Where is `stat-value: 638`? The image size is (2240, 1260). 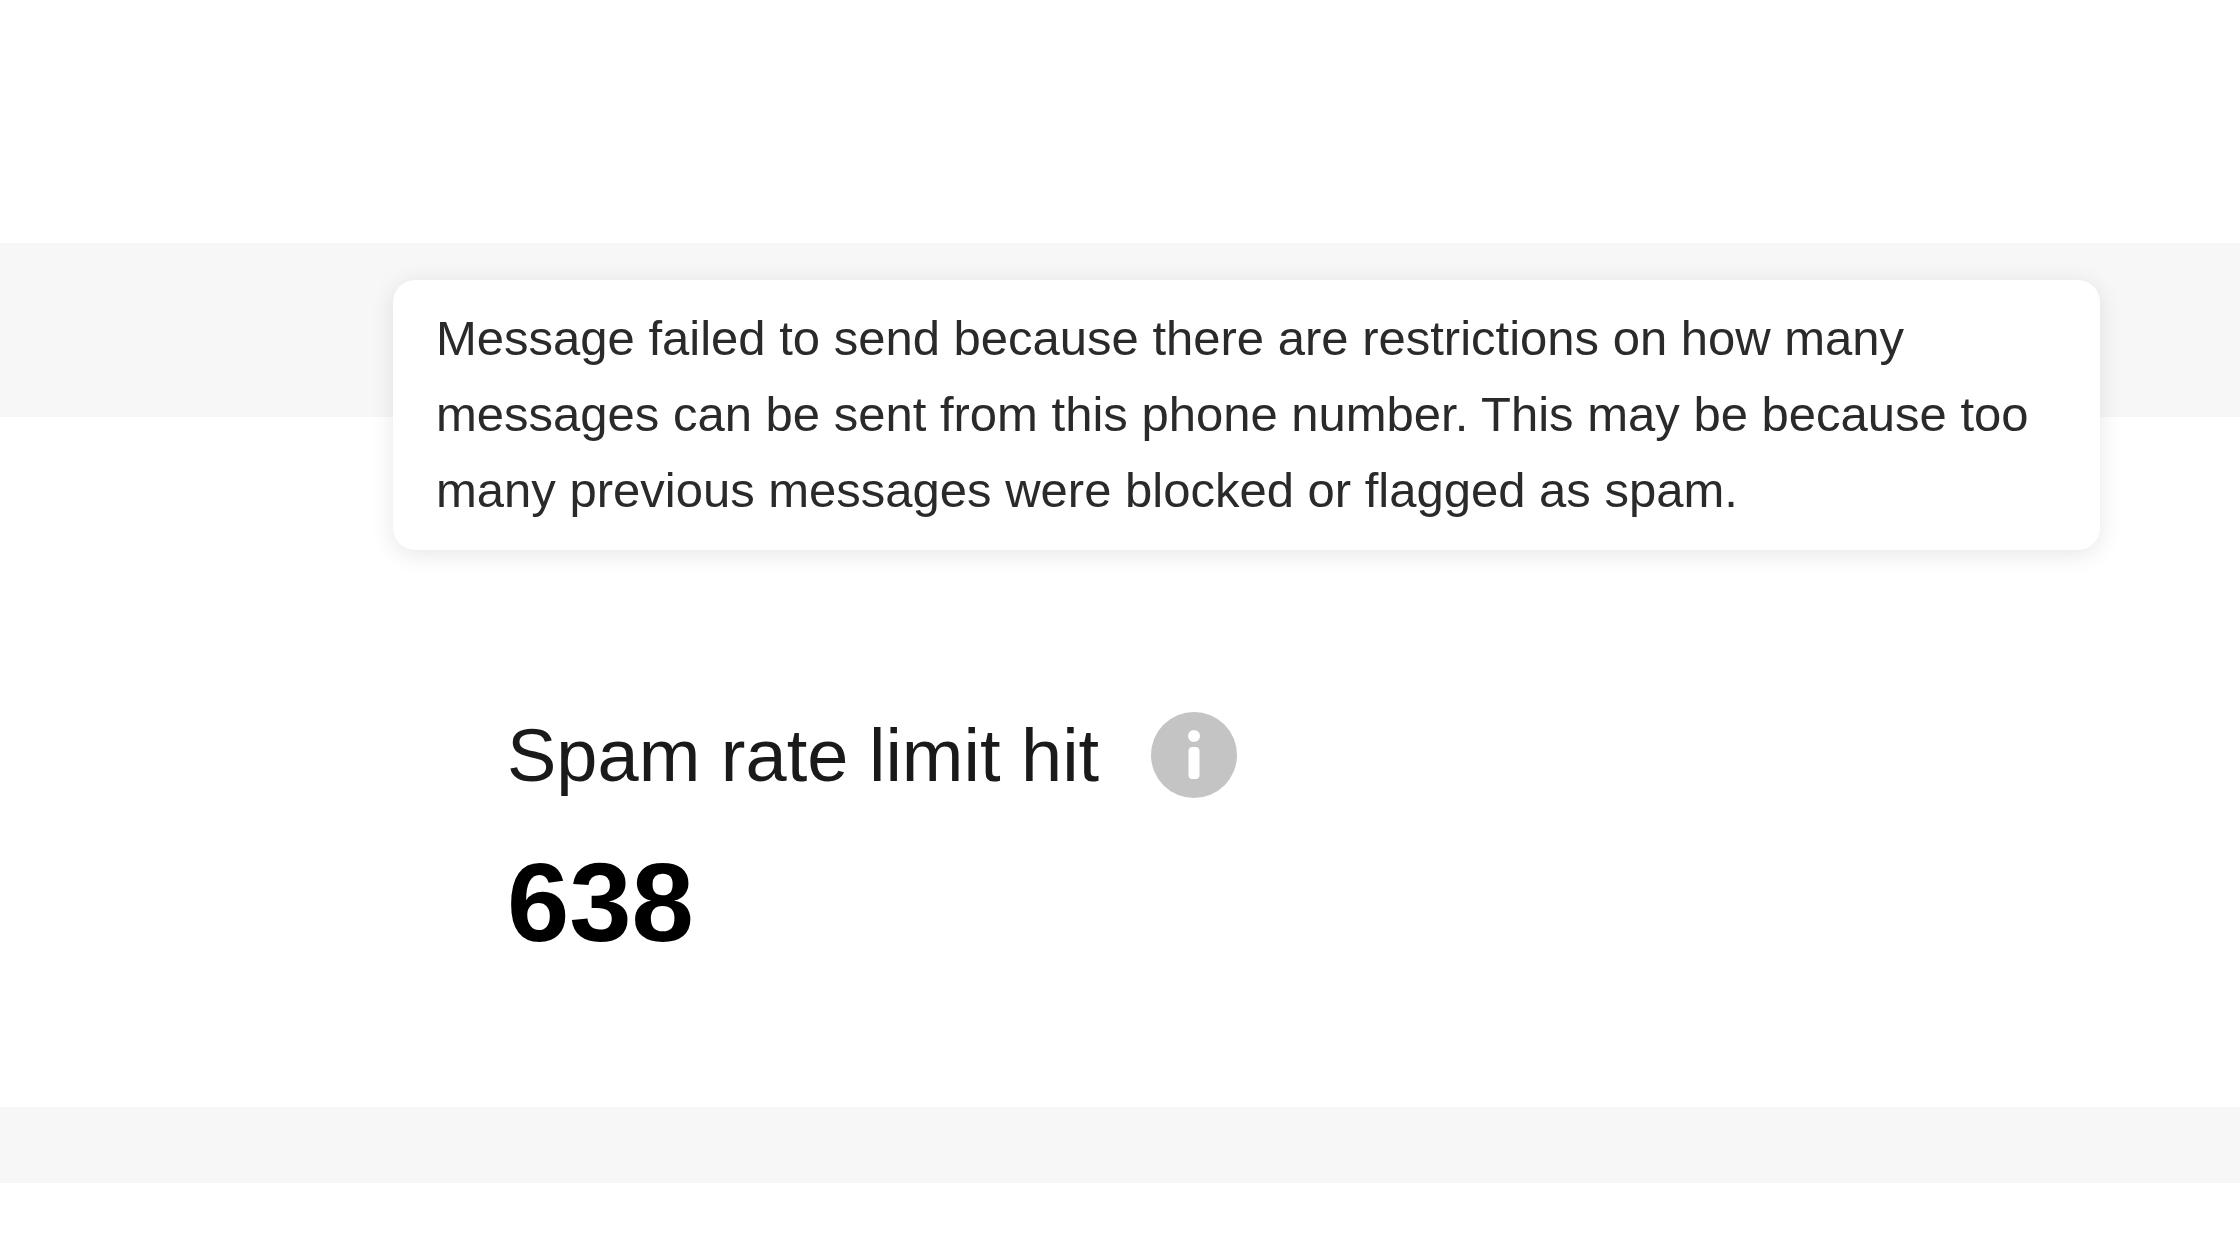 stat-value: 638 is located at coordinates (601, 903).